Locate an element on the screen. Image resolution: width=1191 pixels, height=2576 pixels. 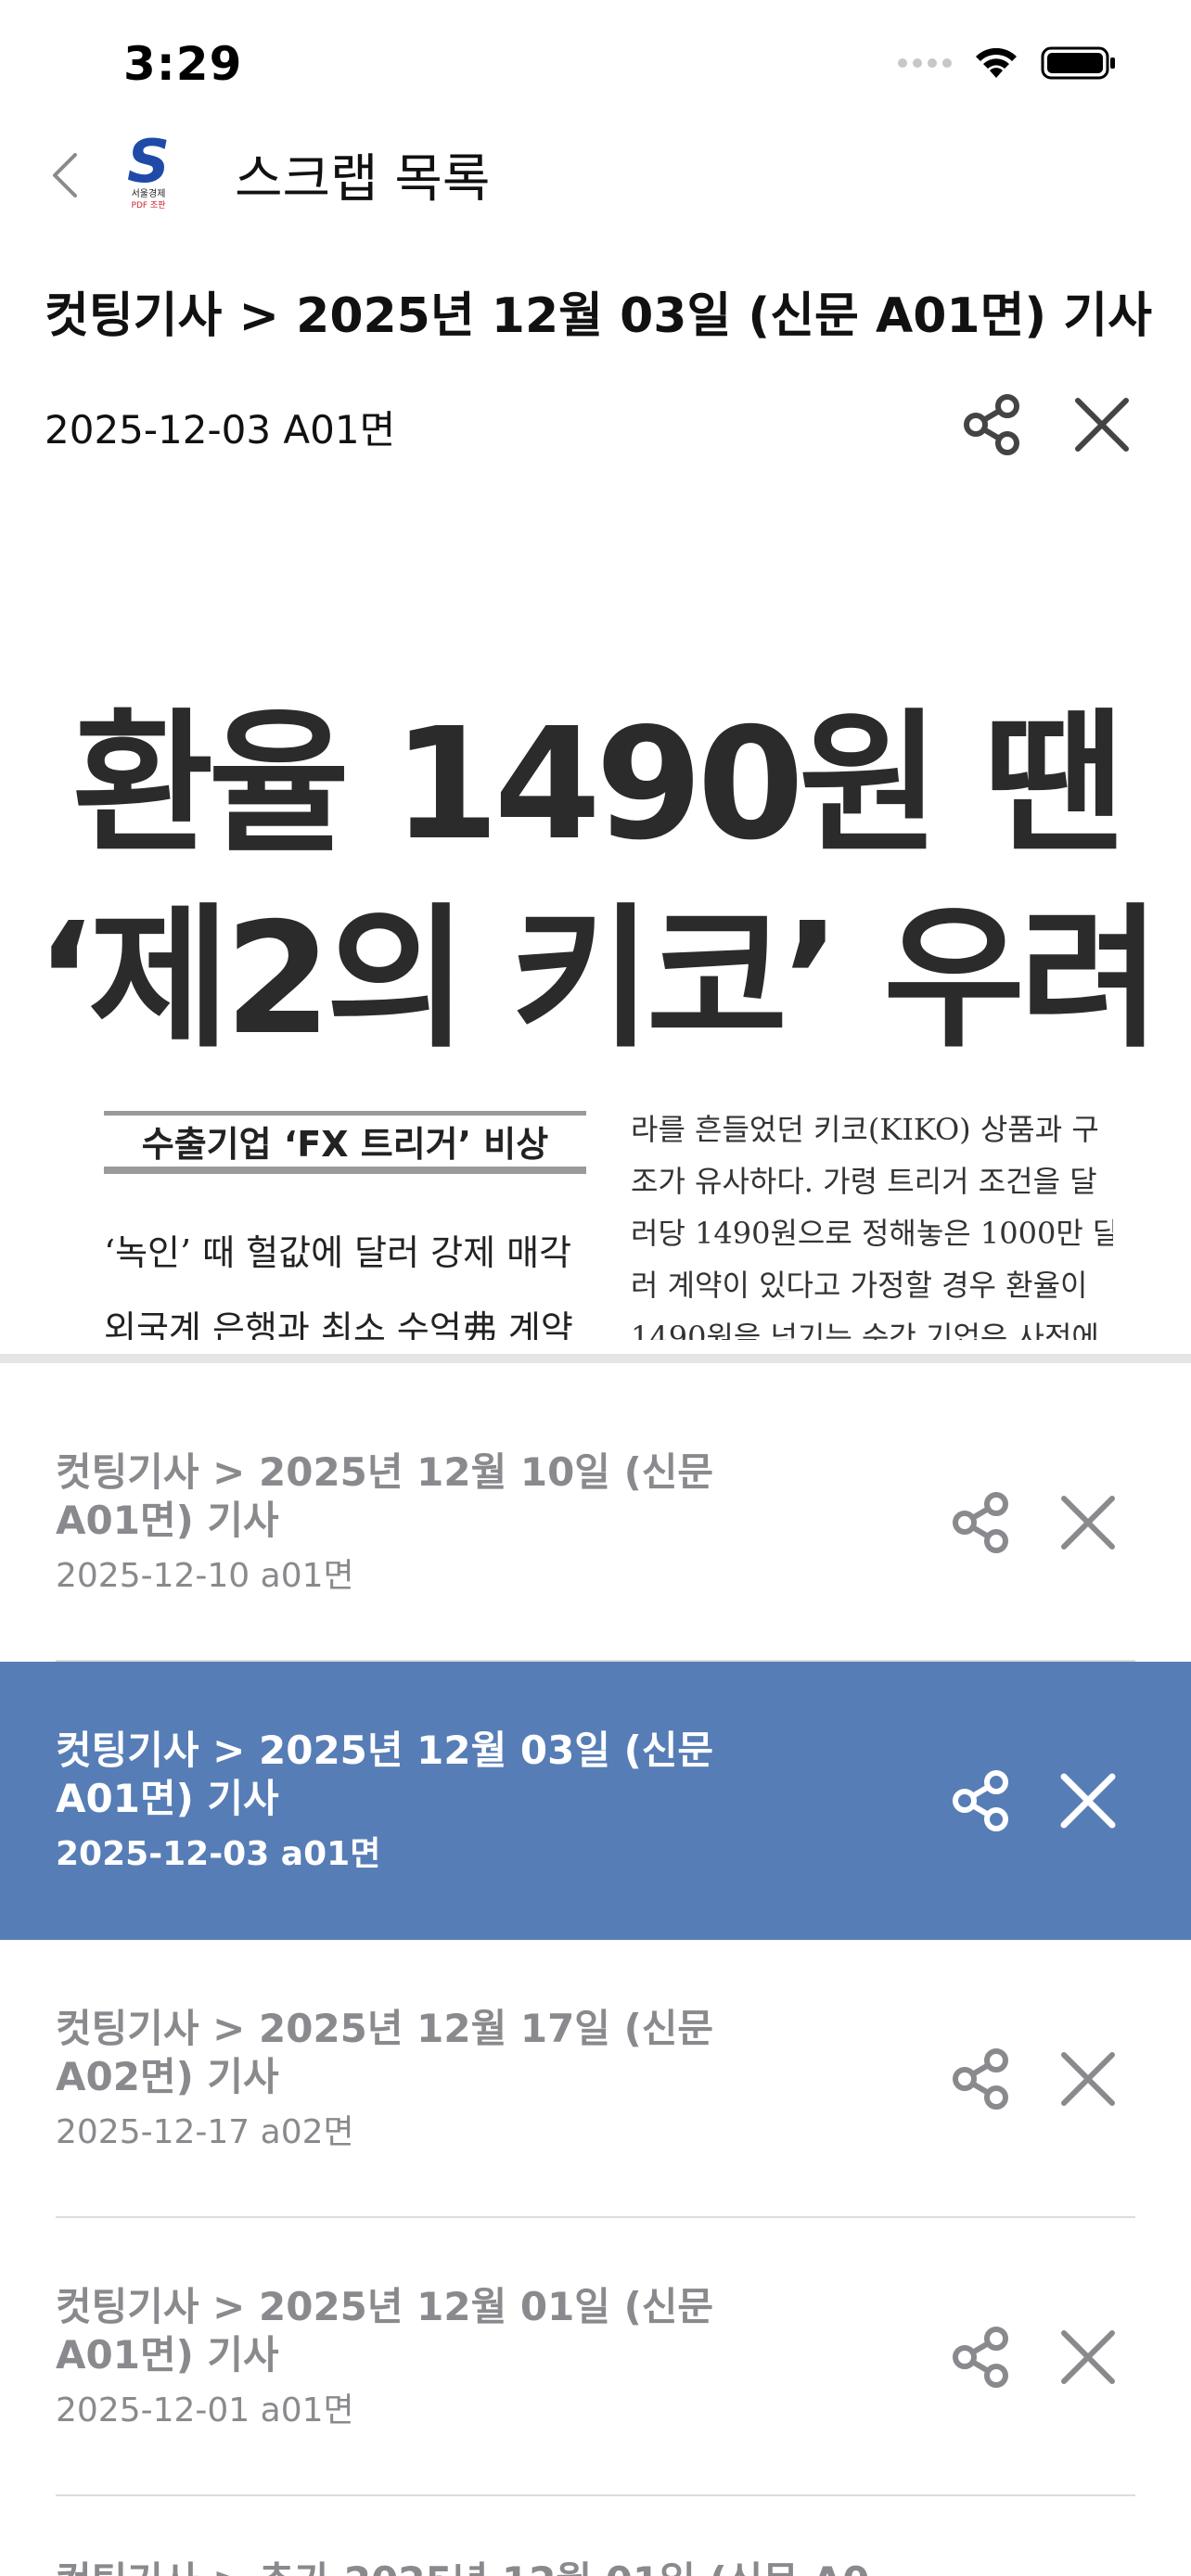
list-item-partial-title: 컷팅기사 > 추가 2025년 12월 01일 (신문 A0 is located at coordinates (463, 2563).